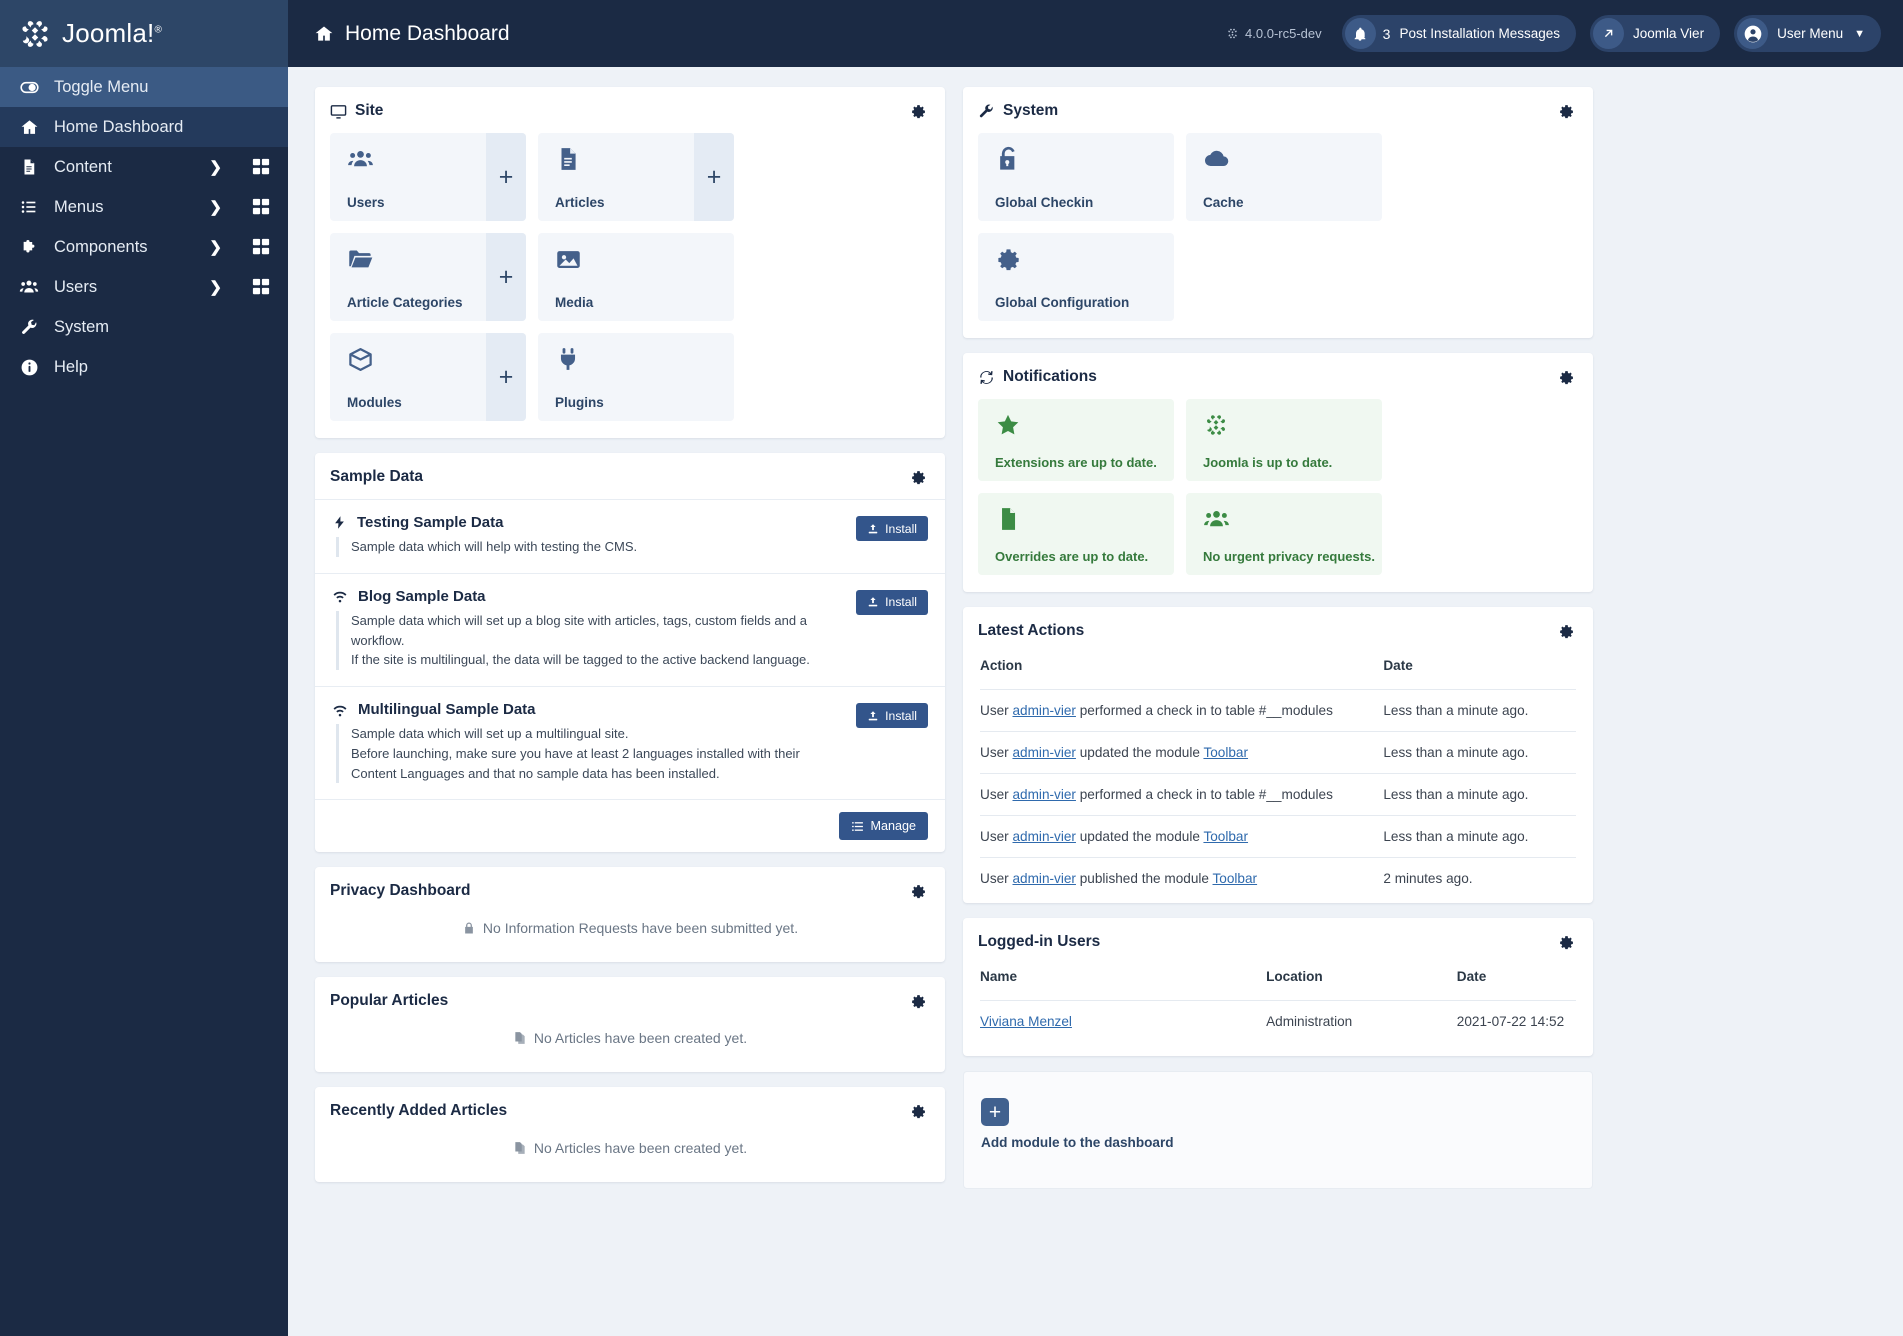  What do you see at coordinates (1807, 33) in the screenshot?
I see `user-menu-button: User Menu ▼` at bounding box center [1807, 33].